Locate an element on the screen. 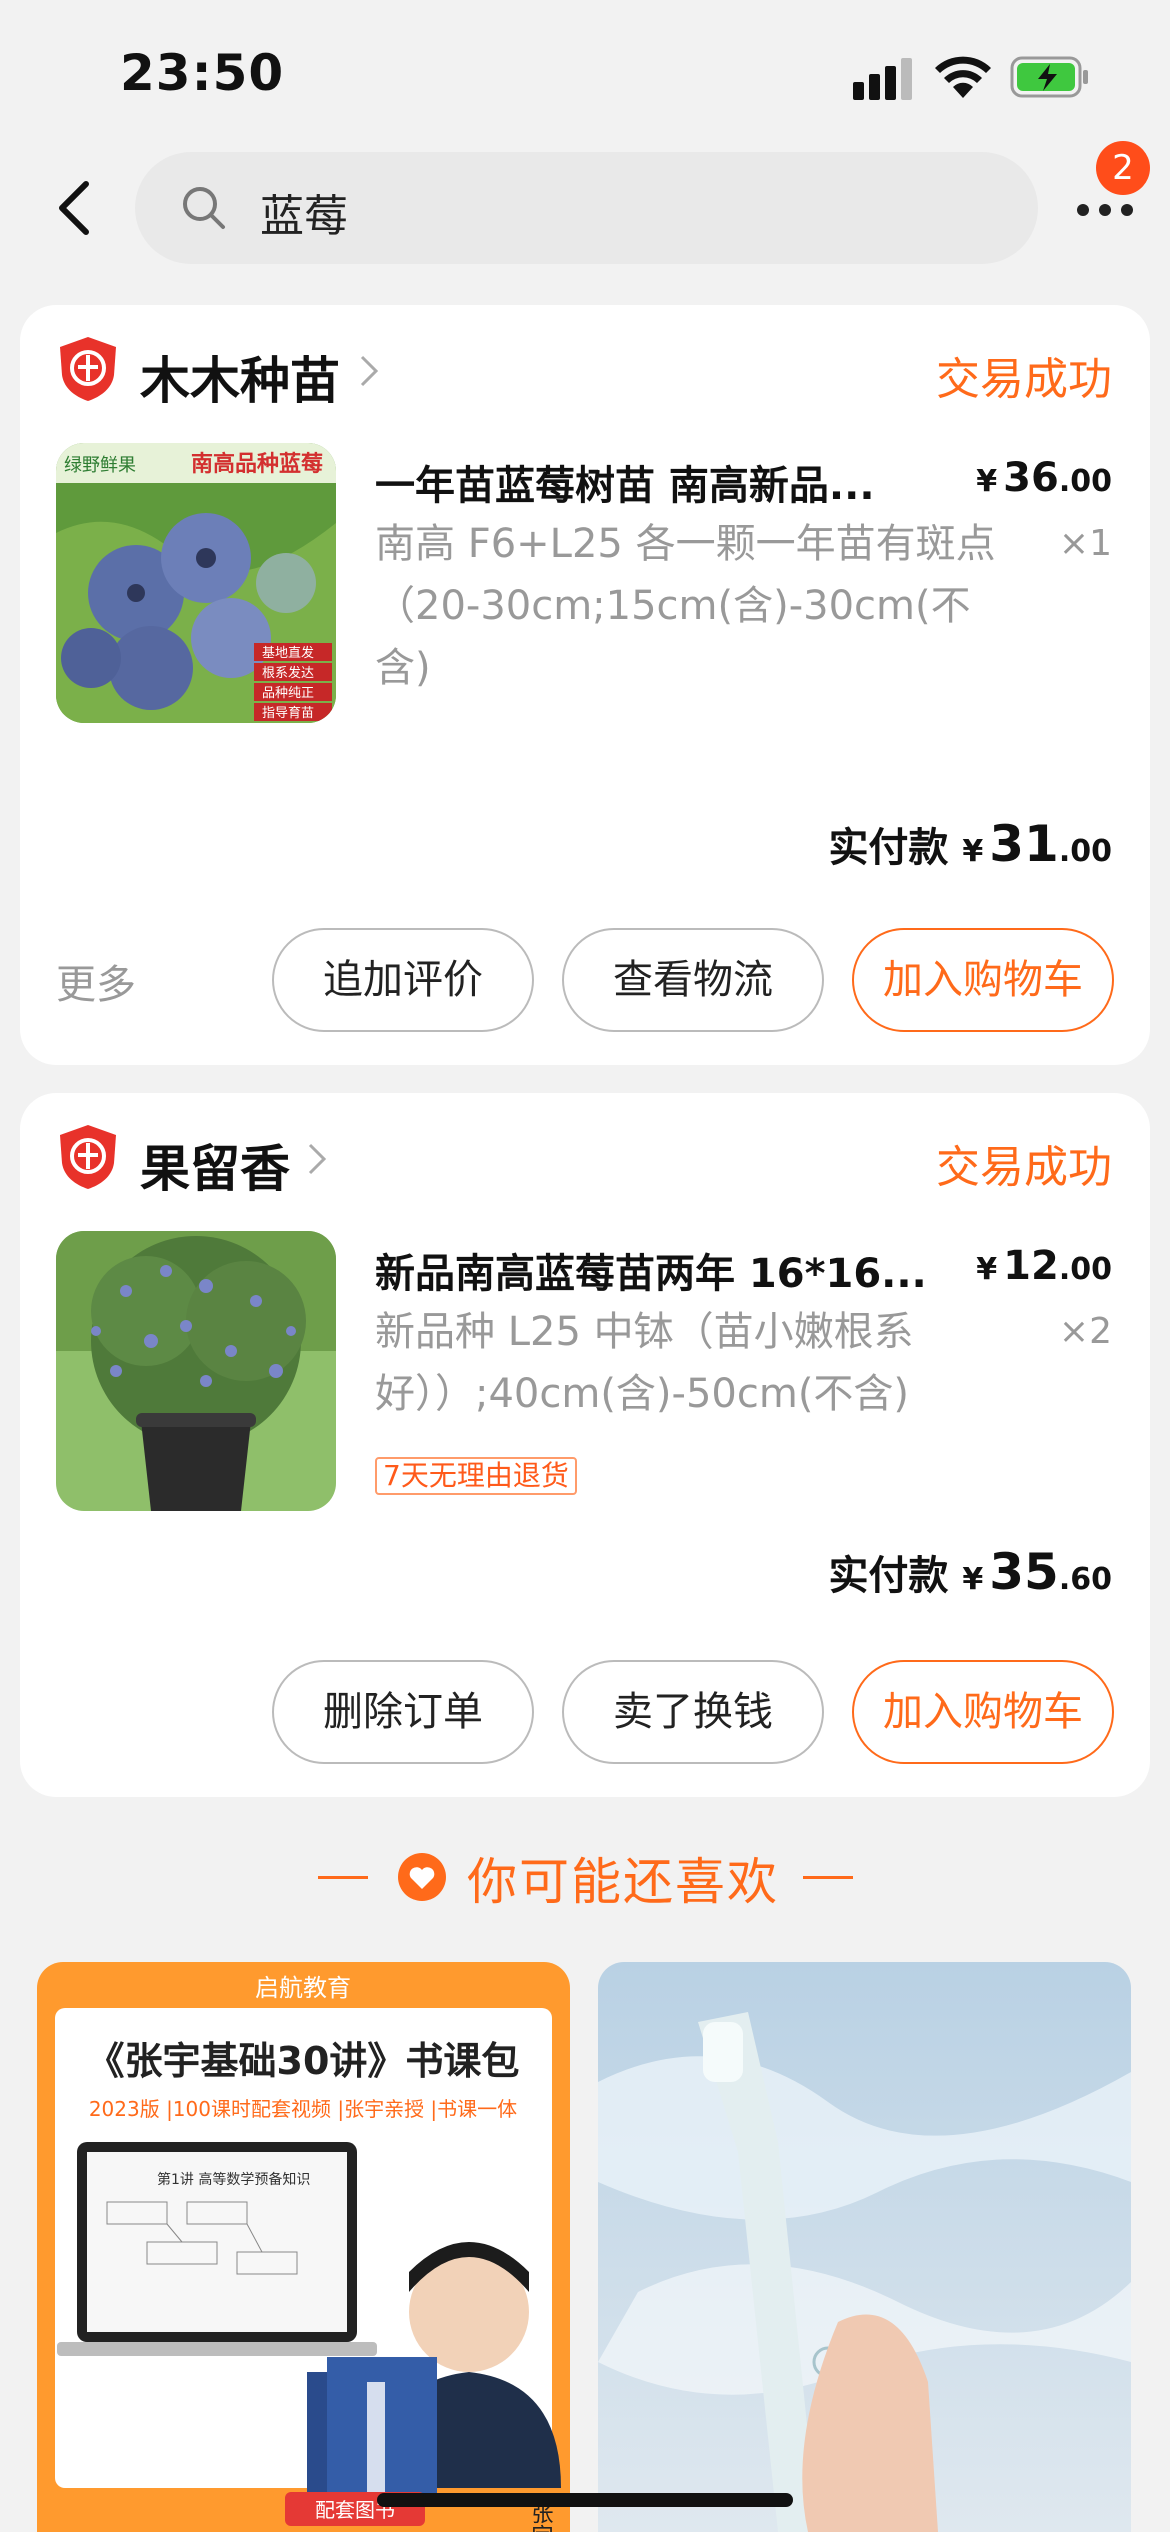 Image resolution: width=1170 pixels, height=2532 pixels. add-review-button: 追加评价 is located at coordinates (403, 980).